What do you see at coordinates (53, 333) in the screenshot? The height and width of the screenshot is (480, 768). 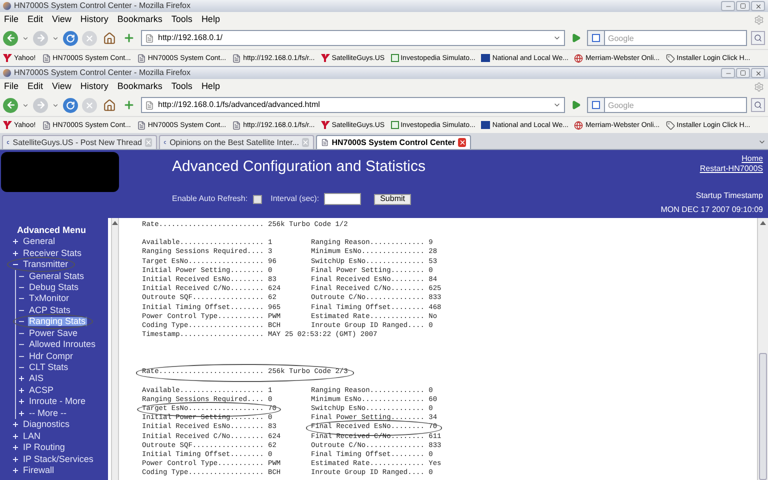 I see `menu-link: Power Save` at bounding box center [53, 333].